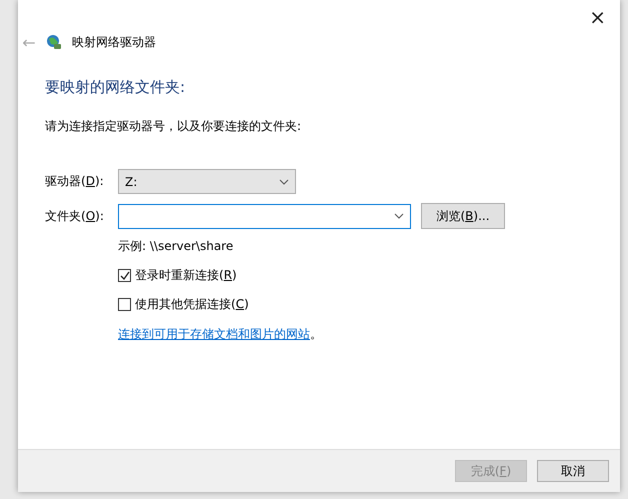 Image resolution: width=628 pixels, height=499 pixels. Describe the element at coordinates (192, 304) in the screenshot. I see `checkbox-label: 使用其他凭据连接(C)` at that location.